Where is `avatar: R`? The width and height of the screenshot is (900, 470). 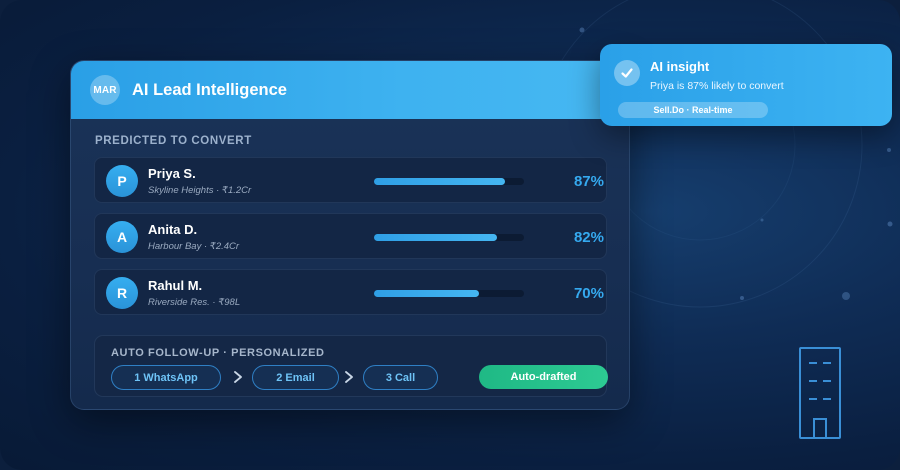
avatar: R is located at coordinates (122, 293).